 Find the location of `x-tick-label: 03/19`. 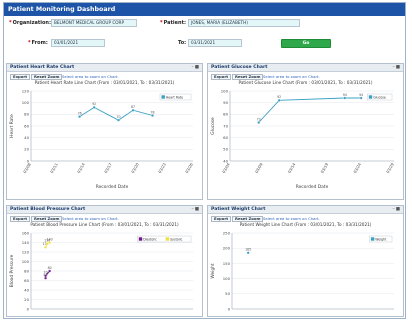

x-tick-label: 03/19 is located at coordinates (324, 168).